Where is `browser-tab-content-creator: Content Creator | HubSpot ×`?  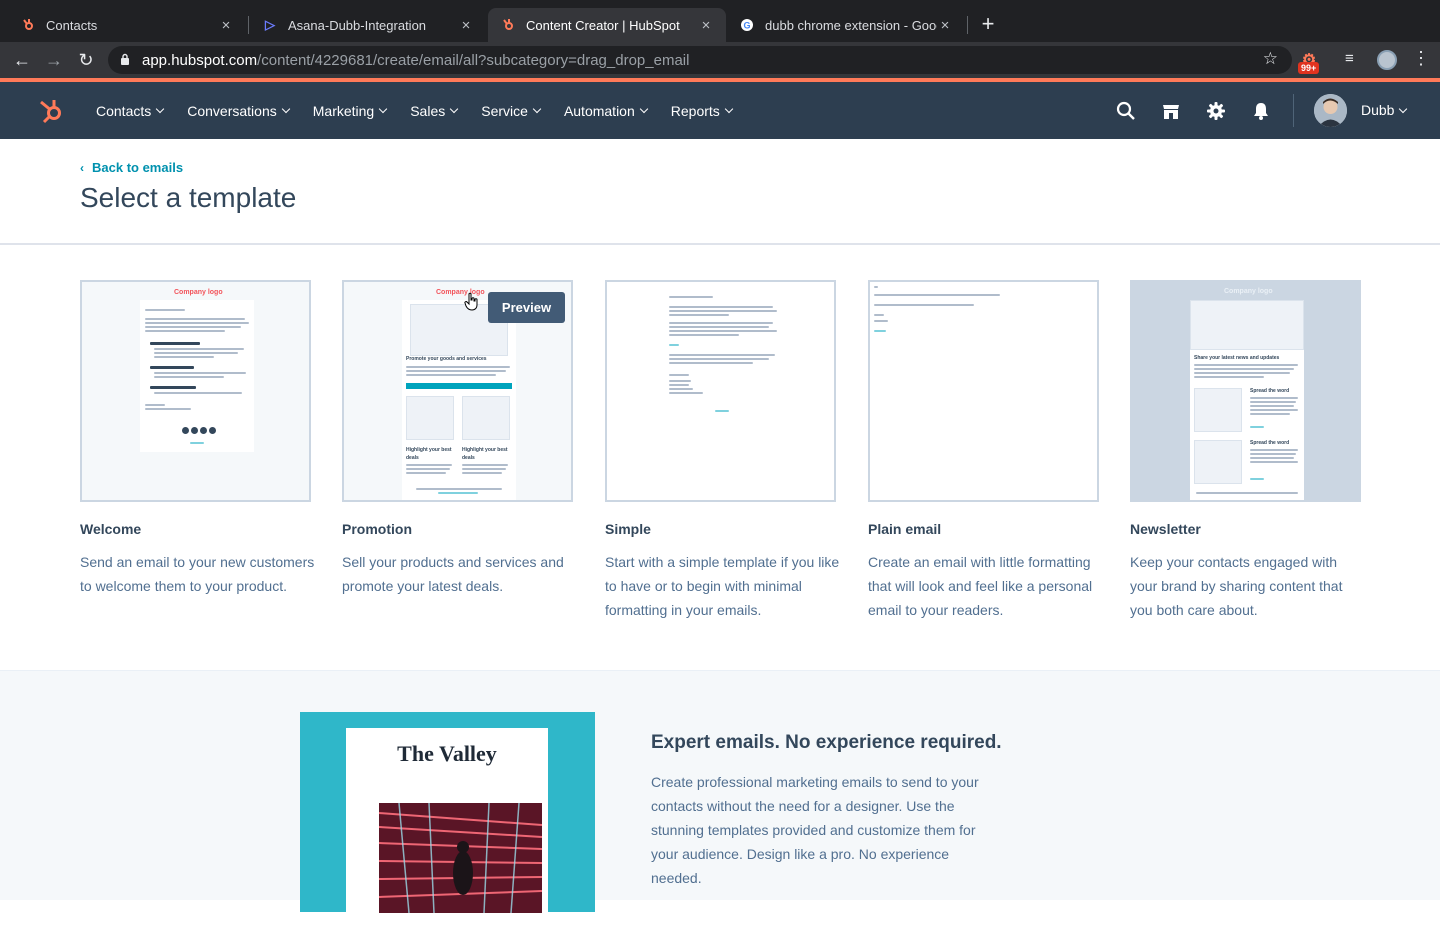
browser-tab-content-creator: Content Creator | HubSpot × is located at coordinates (607, 25).